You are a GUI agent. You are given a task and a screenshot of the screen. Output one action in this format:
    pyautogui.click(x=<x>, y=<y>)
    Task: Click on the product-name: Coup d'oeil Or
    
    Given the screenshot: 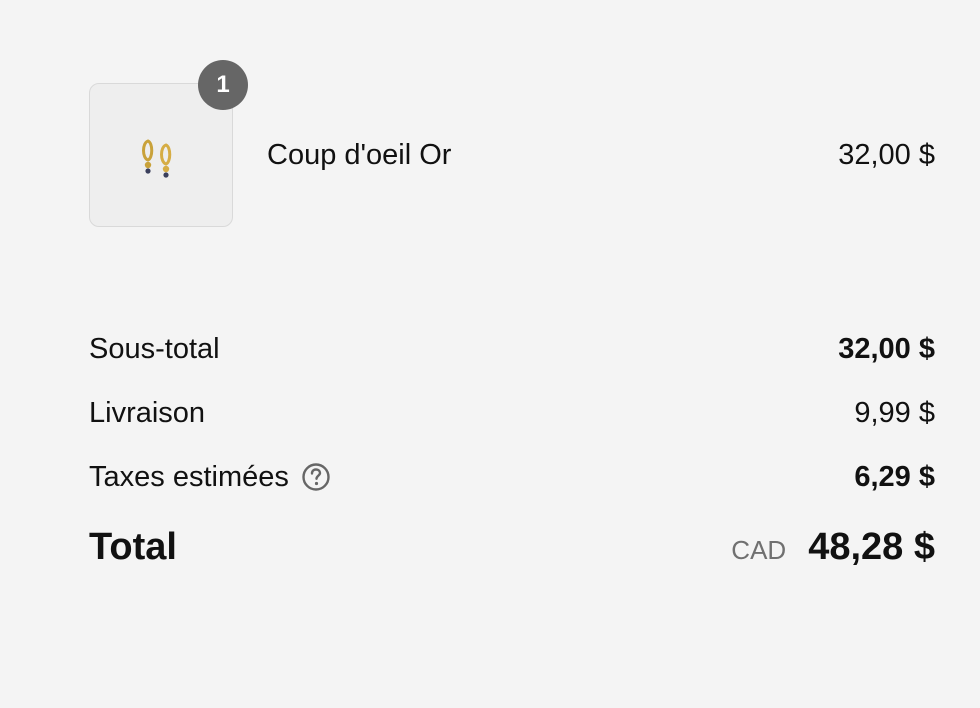 What is the action you would take?
    pyautogui.click(x=359, y=155)
    